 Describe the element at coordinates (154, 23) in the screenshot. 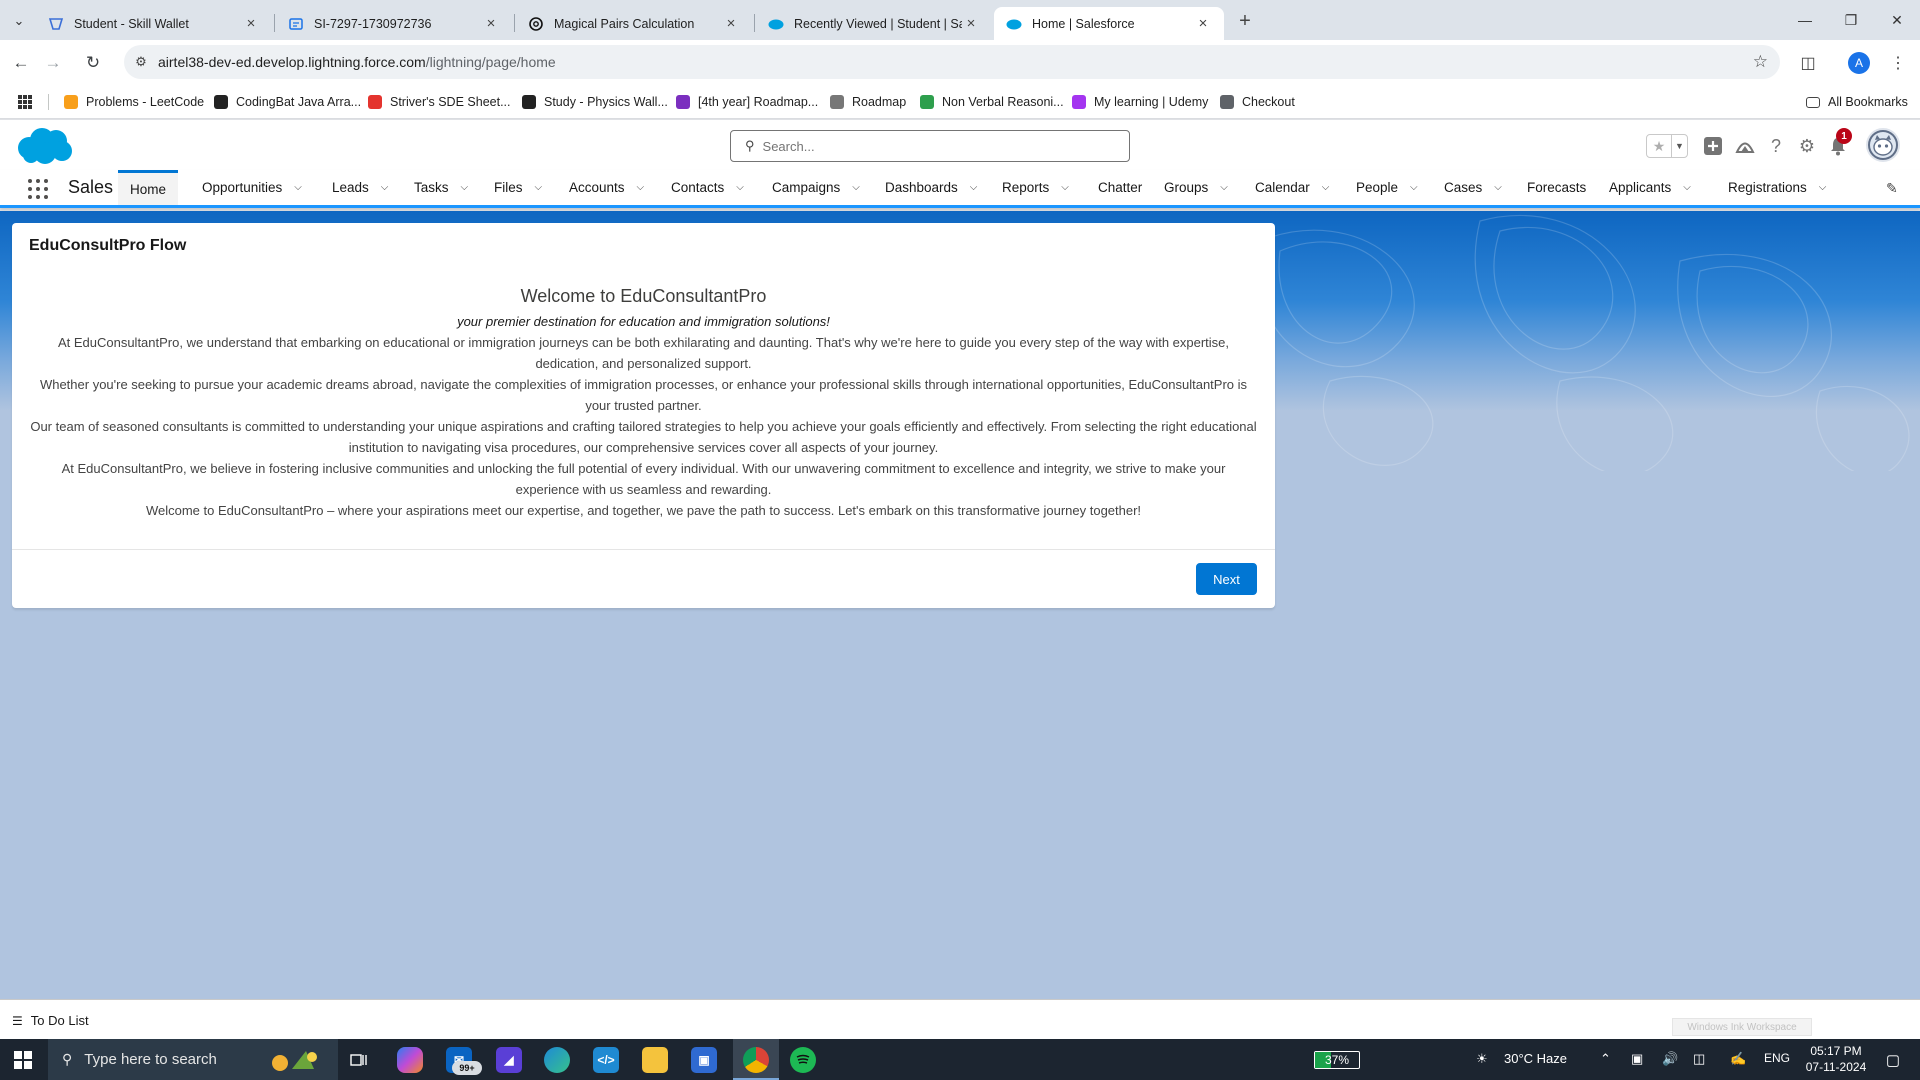

I see `browser-tab: Student - Skill Wallet ×` at that location.